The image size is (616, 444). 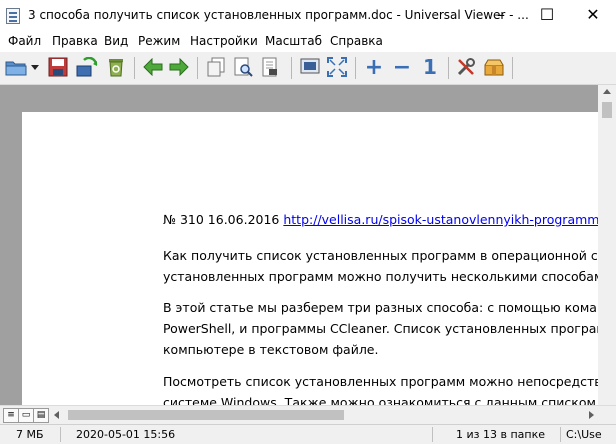 I want to click on open-folder-icon, so click(x=16, y=67).